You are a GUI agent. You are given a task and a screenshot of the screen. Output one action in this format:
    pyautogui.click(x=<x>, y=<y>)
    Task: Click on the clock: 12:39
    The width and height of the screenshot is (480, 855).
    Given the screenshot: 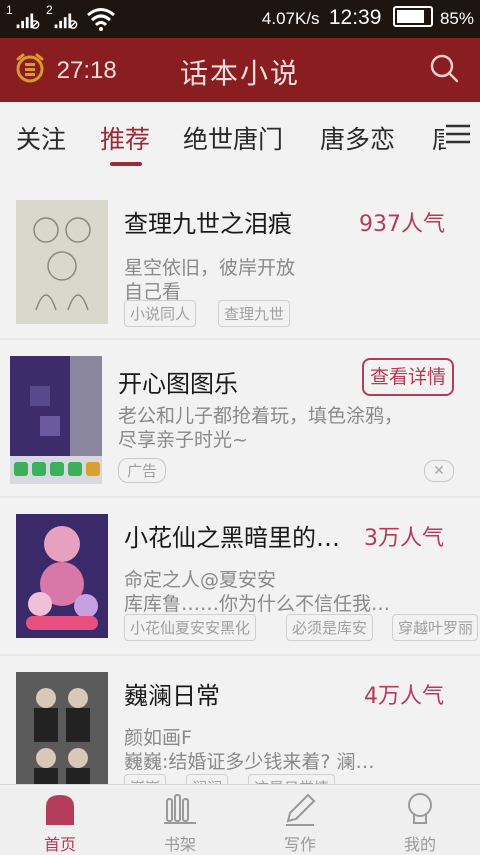 What is the action you would take?
    pyautogui.click(x=355, y=17)
    